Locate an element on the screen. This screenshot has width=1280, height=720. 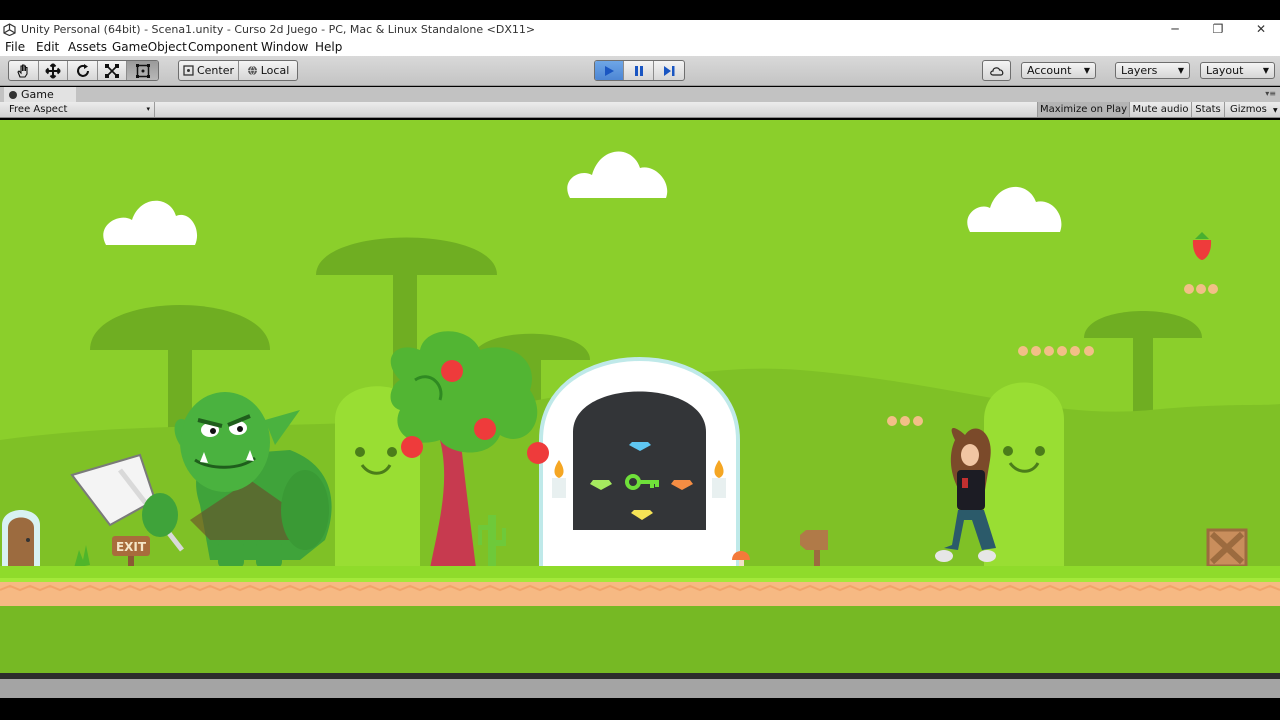
move-tool-icon is located at coordinates (53, 70).